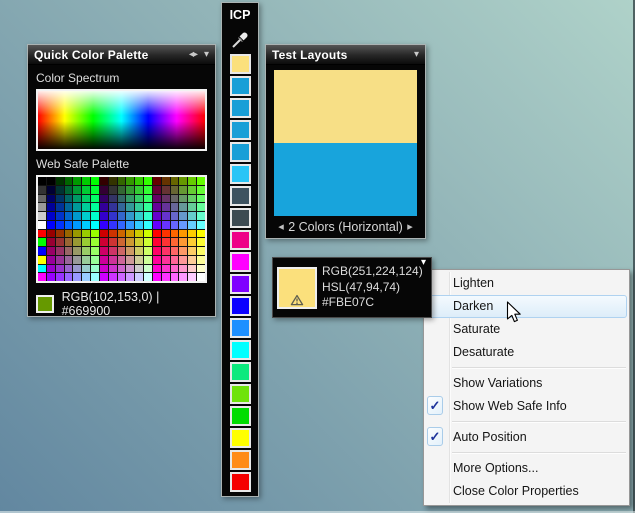 Image resolution: width=635 pixels, height=513 pixels. I want to click on menu-item-desaturate: Desaturate, so click(526, 352).